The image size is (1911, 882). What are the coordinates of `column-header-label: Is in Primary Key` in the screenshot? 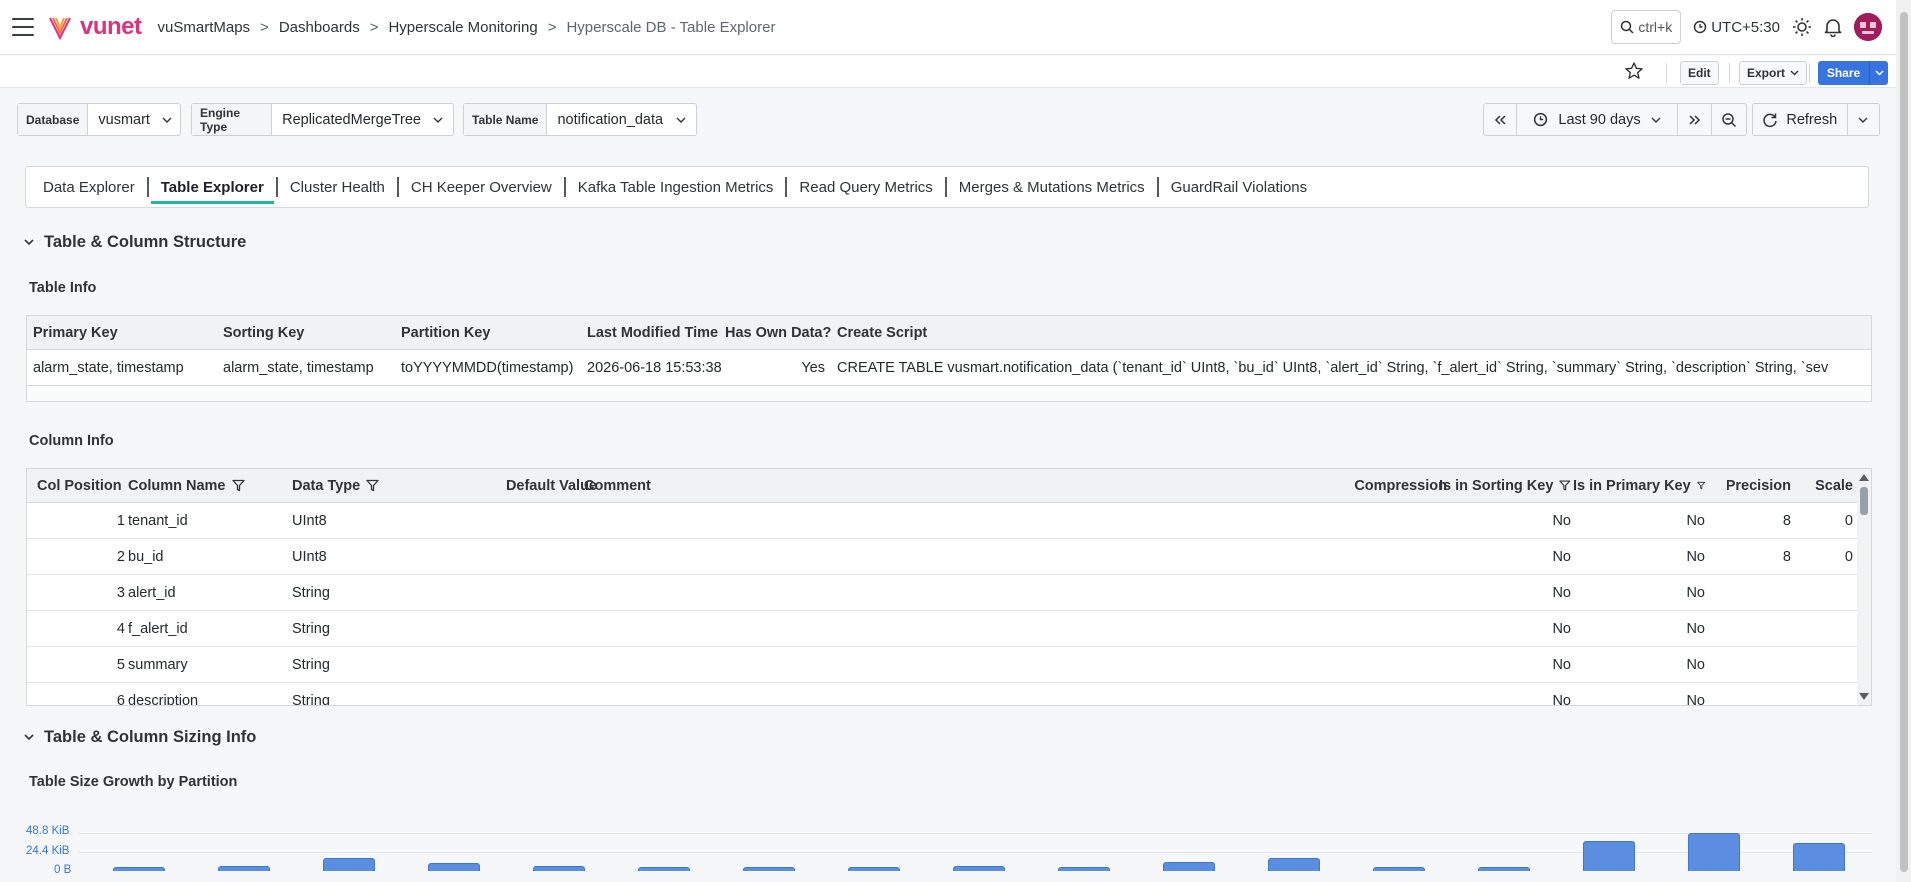 It's located at (1632, 485).